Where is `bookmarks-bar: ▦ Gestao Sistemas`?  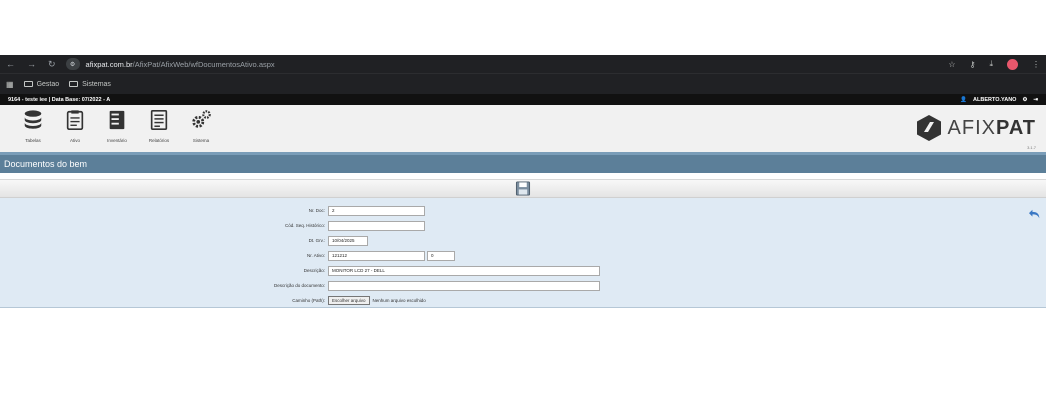 bookmarks-bar: ▦ Gestao Sistemas is located at coordinates (523, 83).